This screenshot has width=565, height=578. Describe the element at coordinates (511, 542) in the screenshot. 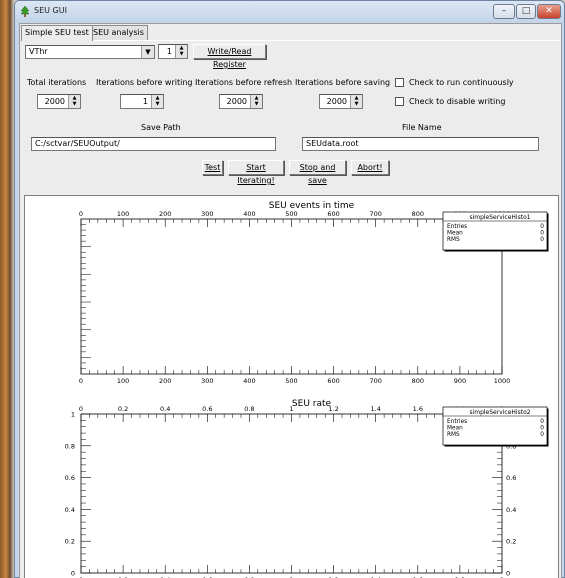

I see `y-tick-label-right: 0.2` at that location.